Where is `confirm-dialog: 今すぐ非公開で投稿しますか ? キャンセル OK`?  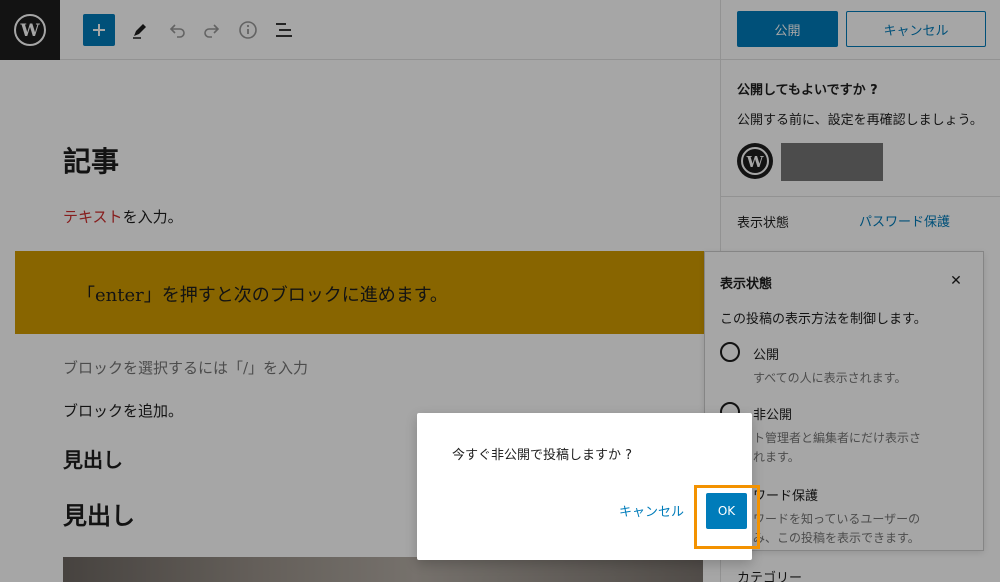
confirm-dialog: 今すぐ非公開で投稿しますか ? キャンセル OK is located at coordinates (588, 486).